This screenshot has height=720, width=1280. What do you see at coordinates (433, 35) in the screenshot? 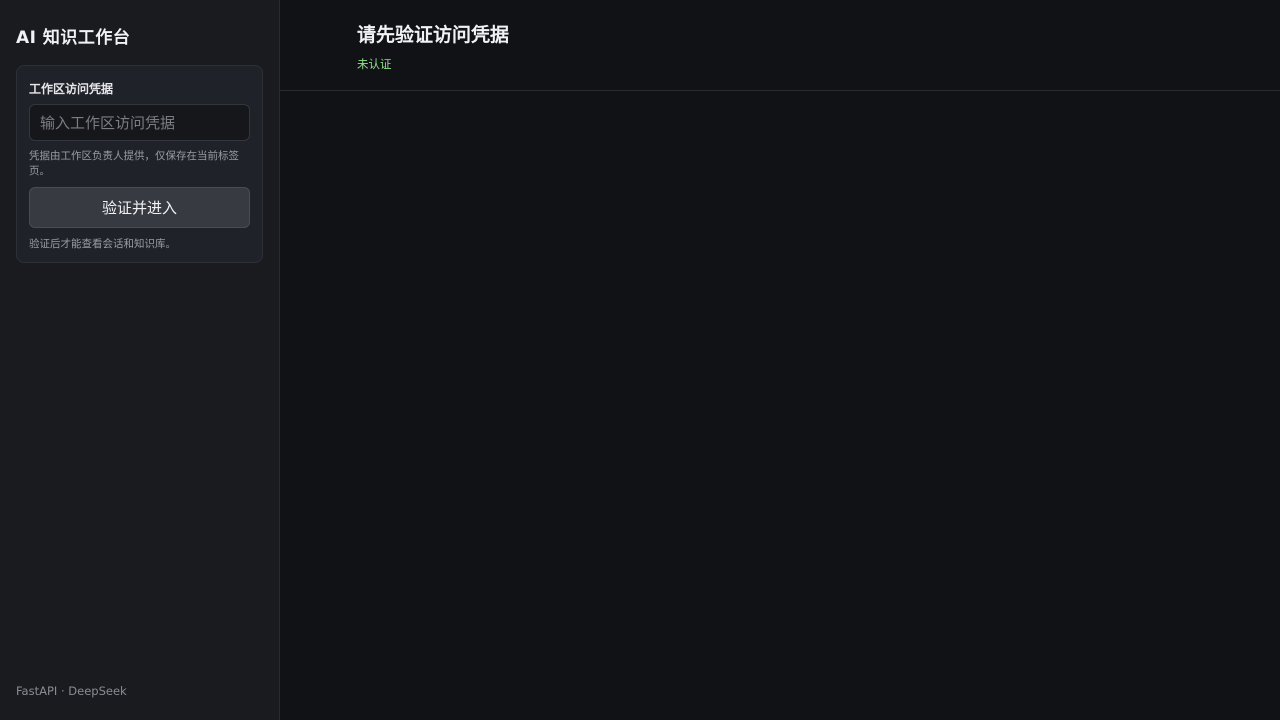
I see `page-title: 请先验证访问凭据` at bounding box center [433, 35].